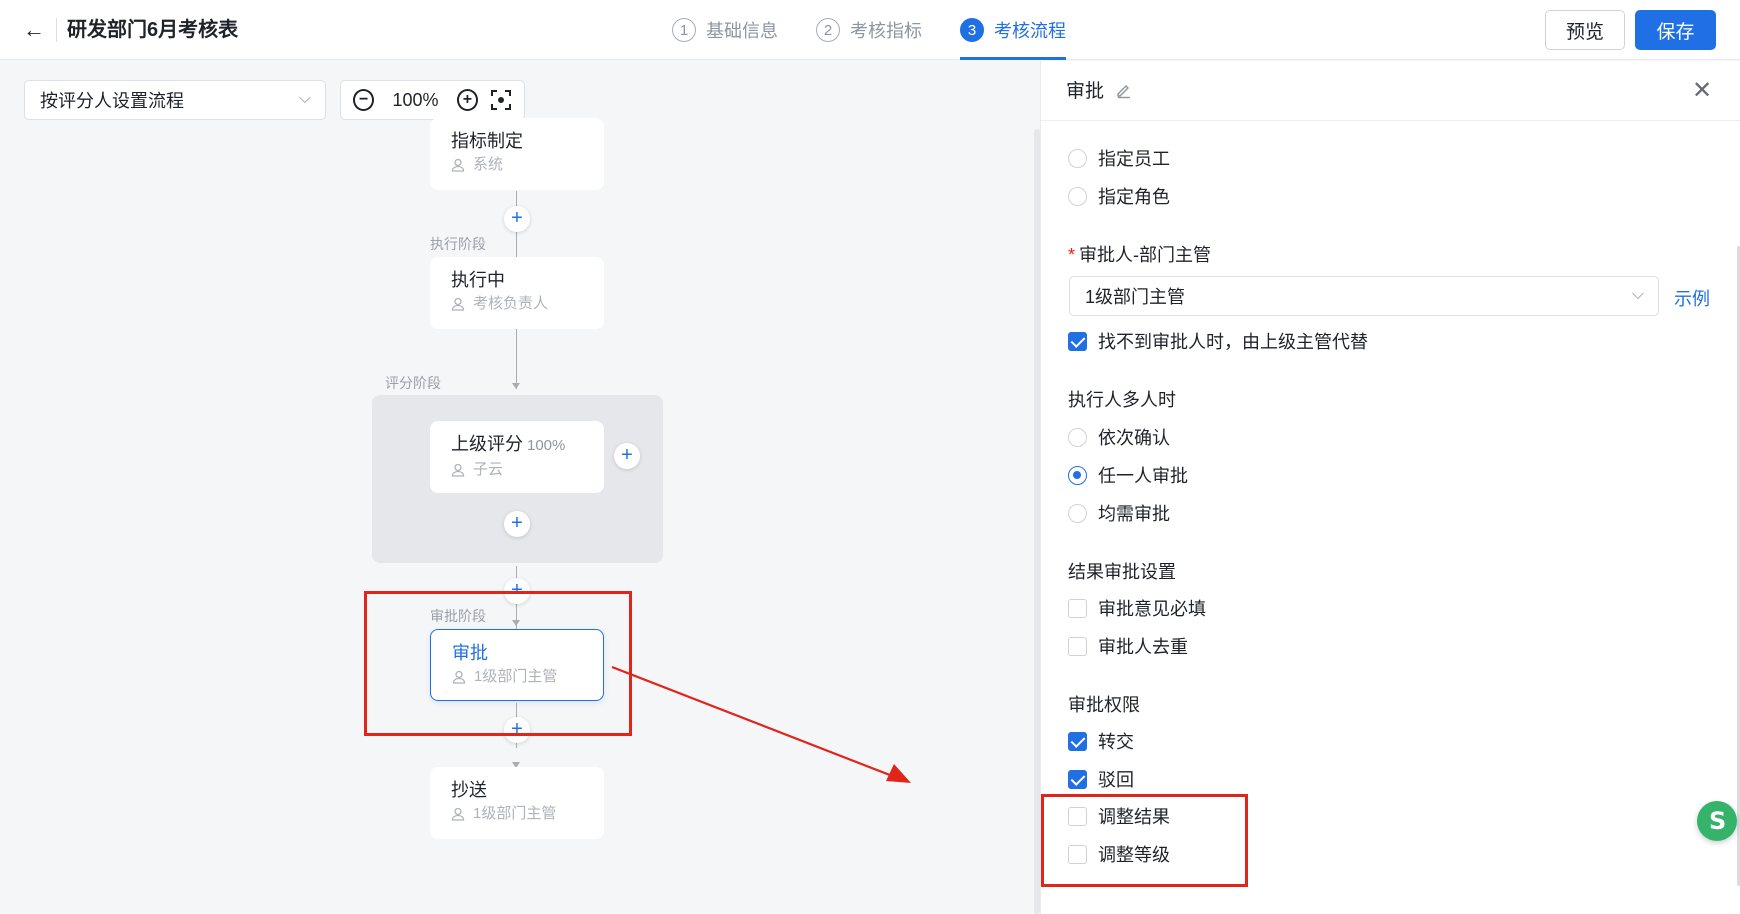 This screenshot has width=1740, height=914. Describe the element at coordinates (364, 100) in the screenshot. I see `zoom-out-icon: −` at that location.